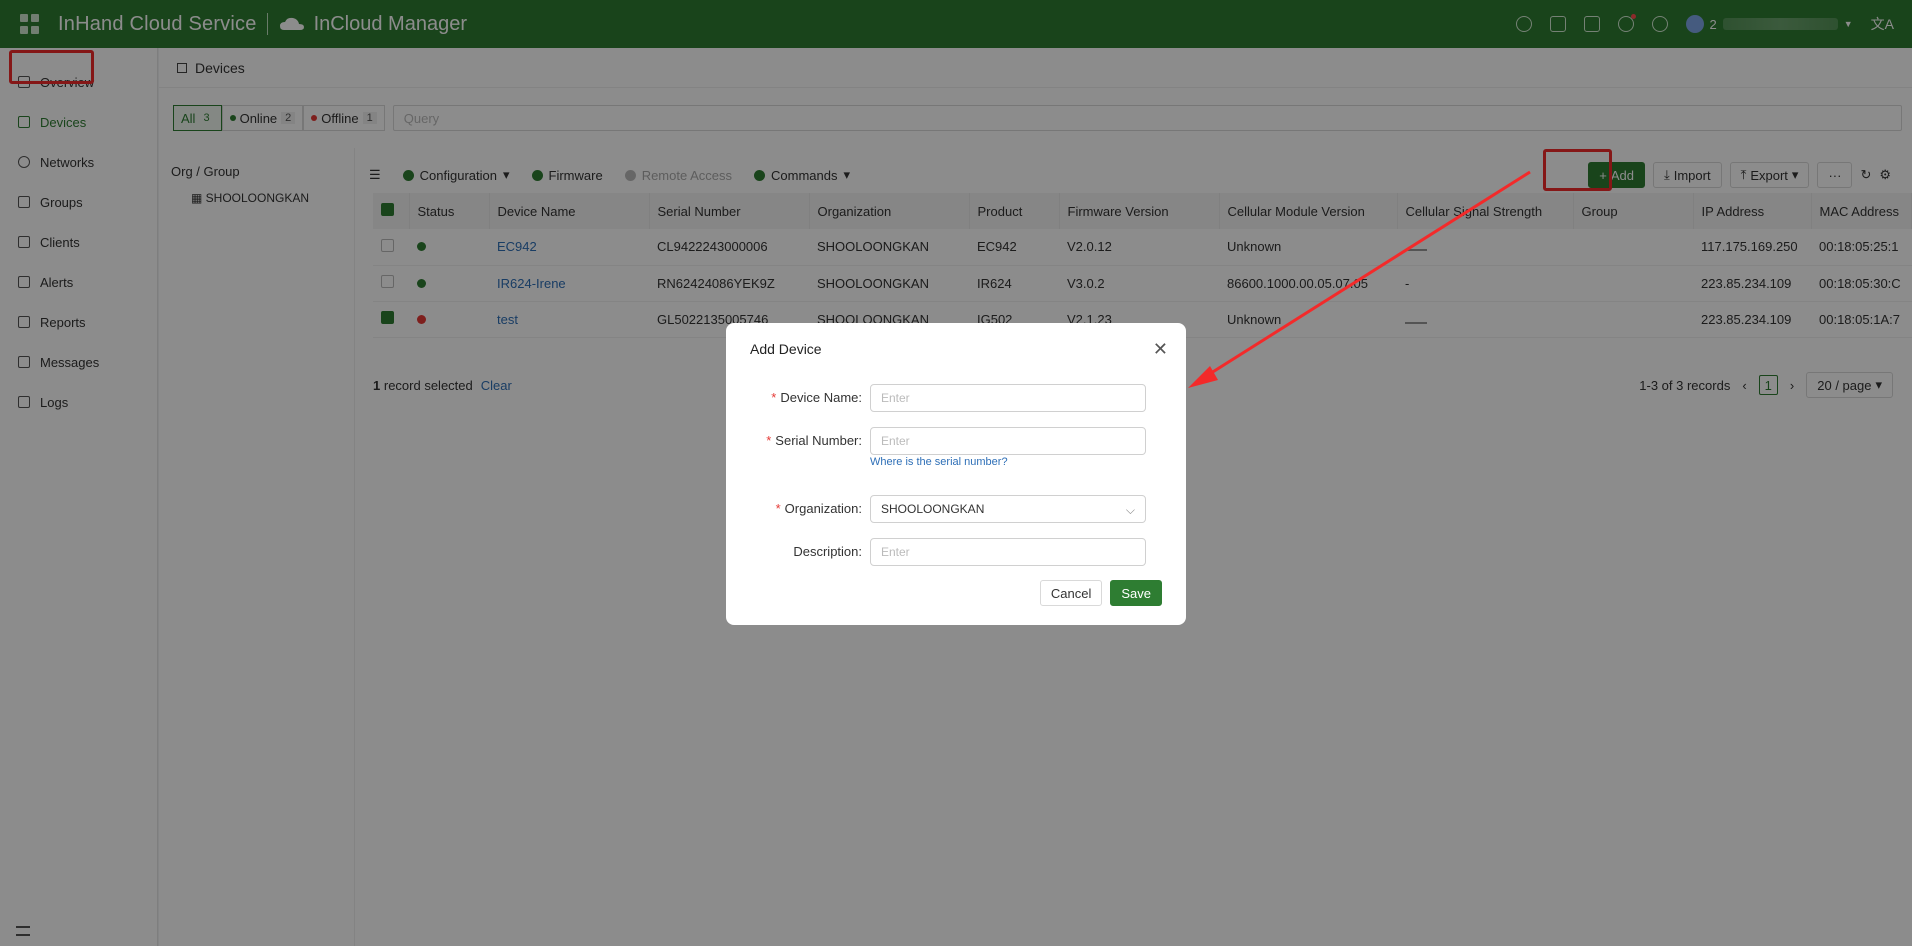  What do you see at coordinates (1130, 510) in the screenshot?
I see `chevron-down-icon: ⌵` at bounding box center [1130, 510].